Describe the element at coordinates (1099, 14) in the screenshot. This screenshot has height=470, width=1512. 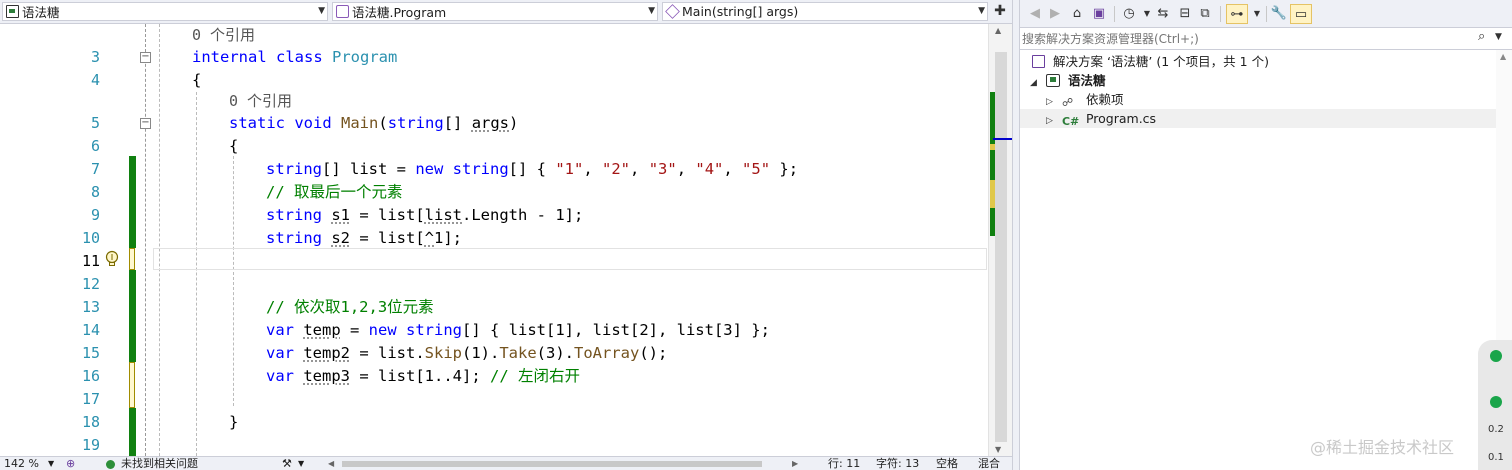
I see `switch-views-icon: ▣` at that location.